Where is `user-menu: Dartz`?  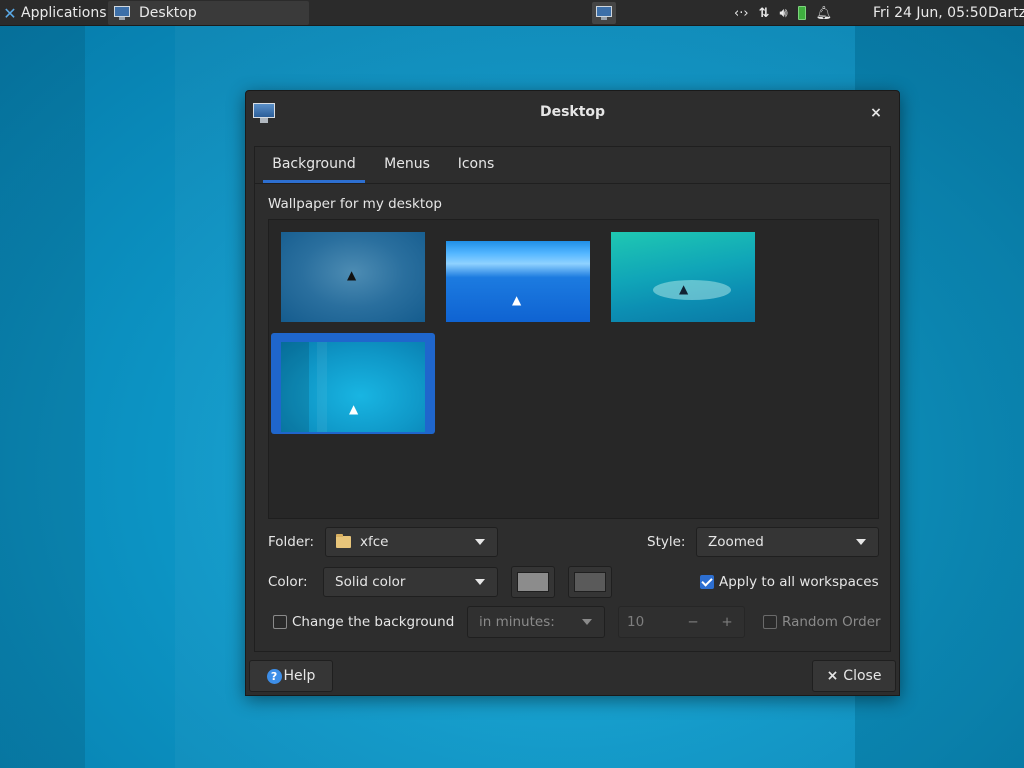
user-menu: Dartz is located at coordinates (1006, 13).